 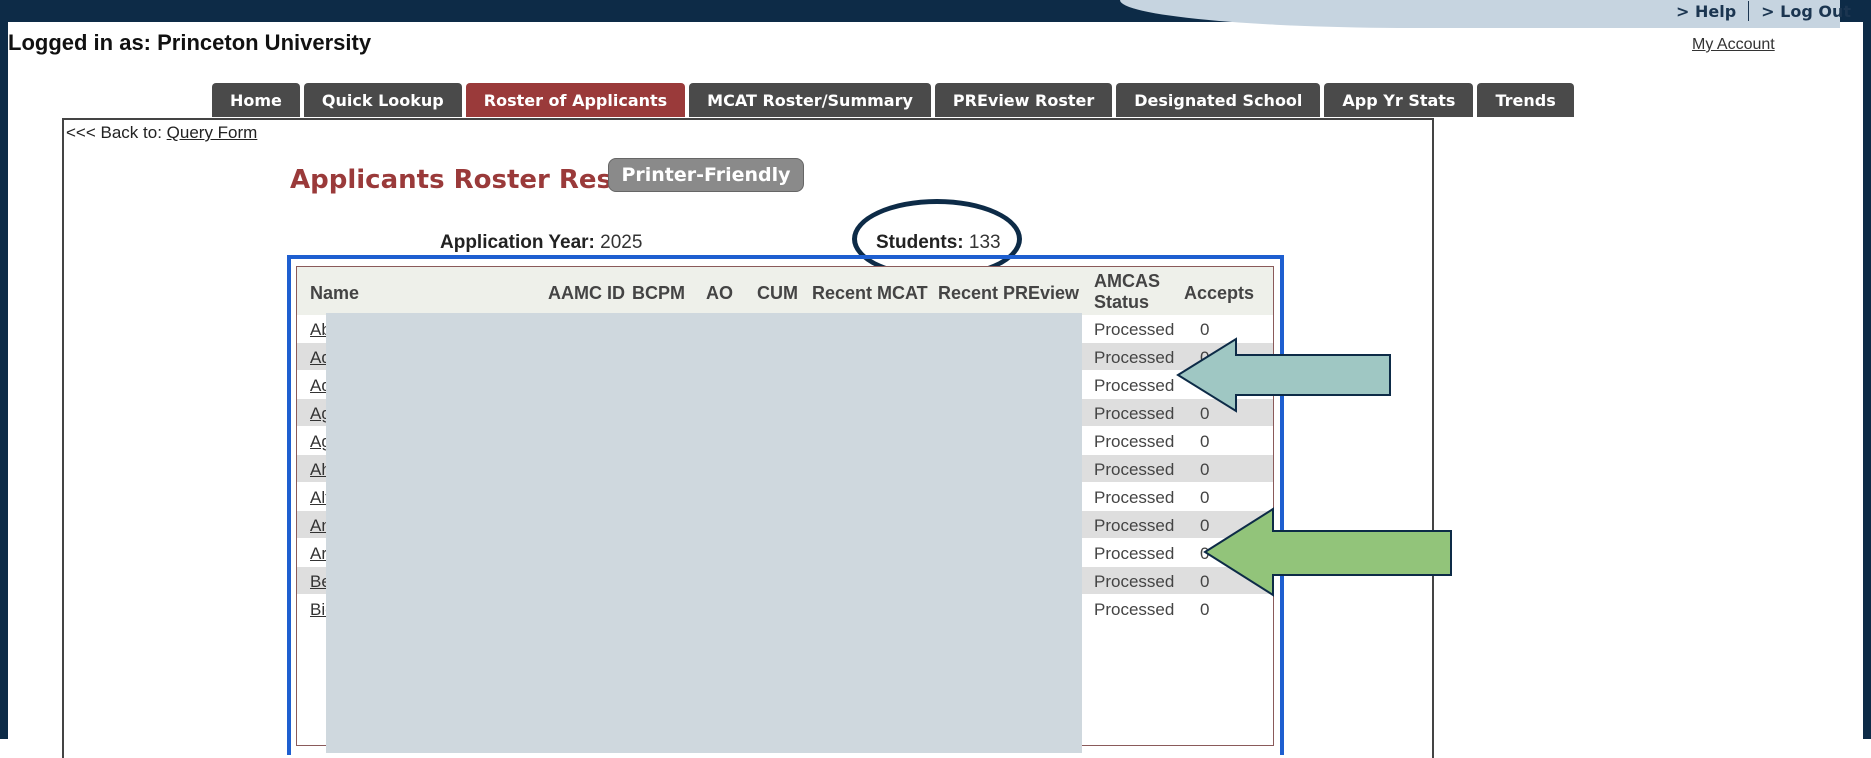 I want to click on col-header-recent-preview: Recent PREview, so click(x=1008, y=293).